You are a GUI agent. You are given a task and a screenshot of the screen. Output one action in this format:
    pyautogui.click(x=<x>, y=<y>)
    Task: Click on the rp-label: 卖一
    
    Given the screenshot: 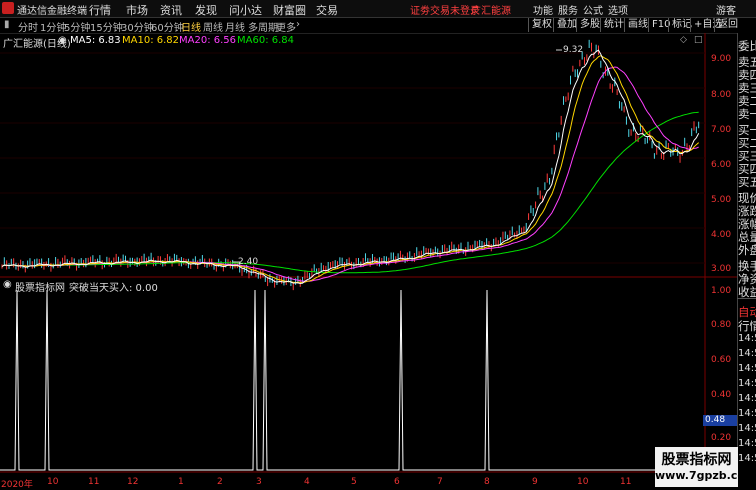 What is the action you would take?
    pyautogui.click(x=747, y=114)
    